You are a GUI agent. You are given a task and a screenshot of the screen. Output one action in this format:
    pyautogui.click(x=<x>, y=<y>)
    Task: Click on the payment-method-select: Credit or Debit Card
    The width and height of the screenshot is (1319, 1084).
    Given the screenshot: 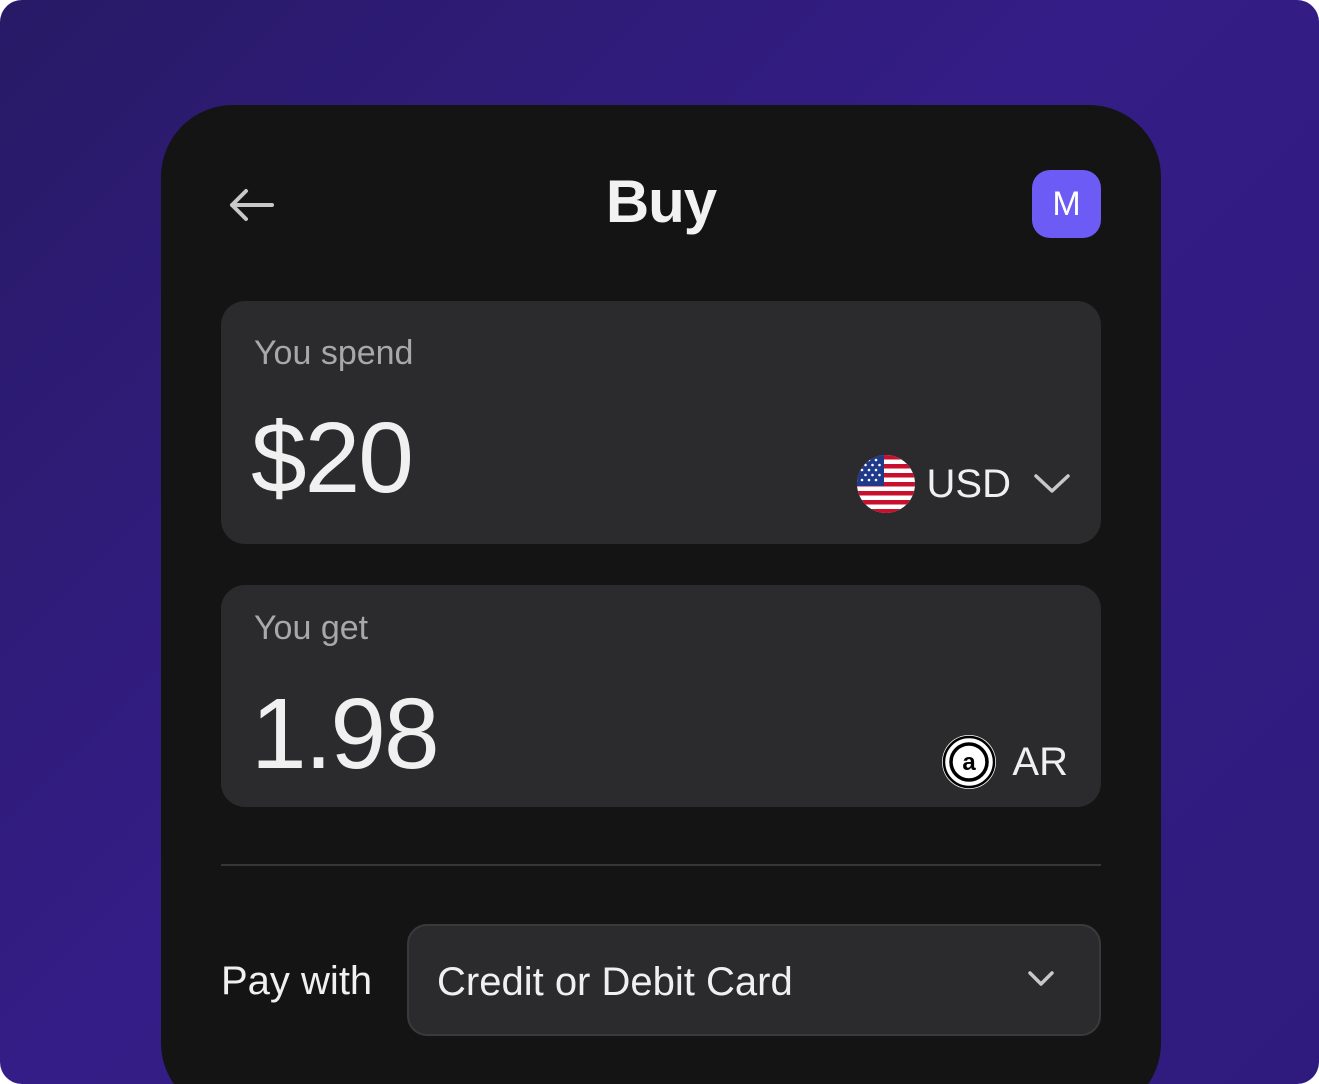 What is the action you would take?
    pyautogui.click(x=754, y=980)
    